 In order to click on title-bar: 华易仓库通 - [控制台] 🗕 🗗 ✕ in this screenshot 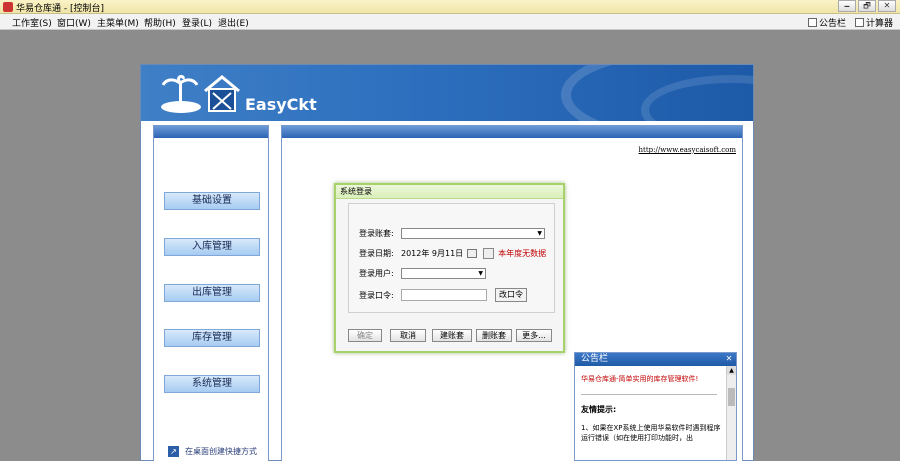, I will do `click(450, 7)`.